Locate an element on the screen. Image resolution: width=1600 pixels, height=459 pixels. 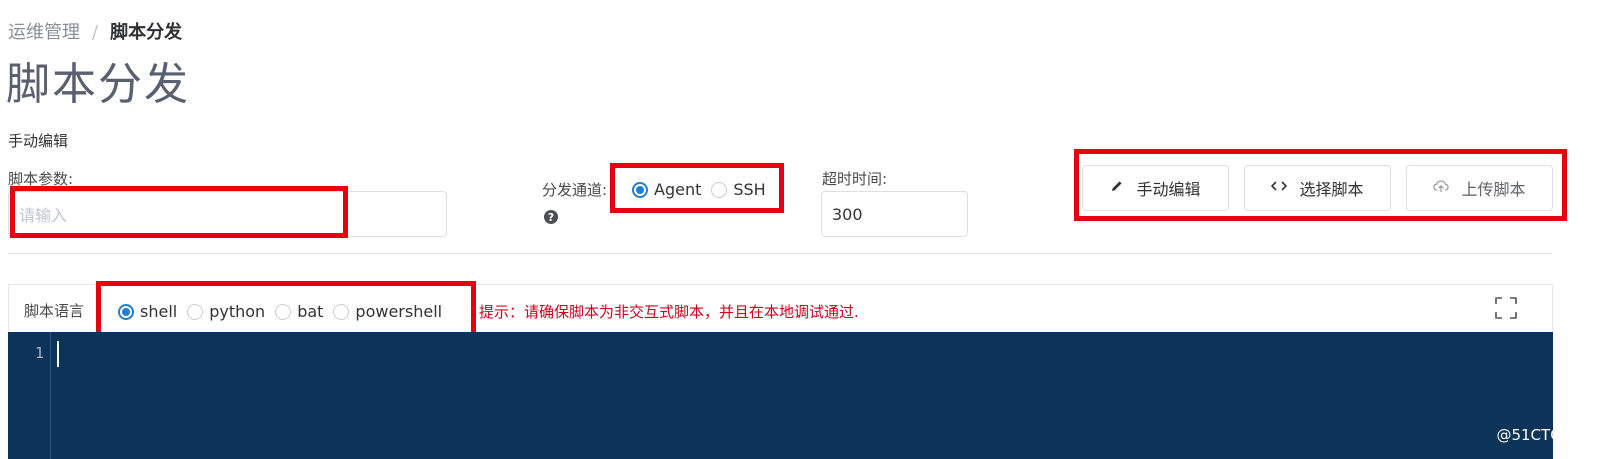
language-option-label: shell is located at coordinates (159, 311).